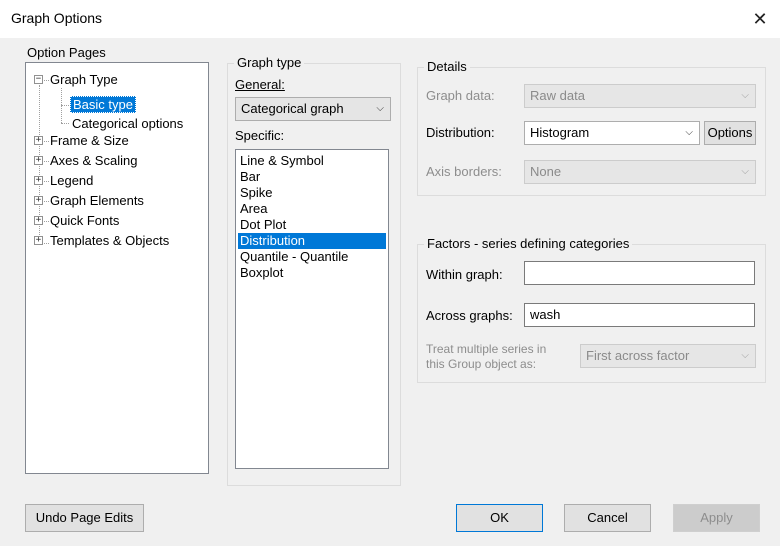 The width and height of the screenshot is (780, 546). What do you see at coordinates (252, 209) in the screenshot?
I see `list-item-area: Area` at bounding box center [252, 209].